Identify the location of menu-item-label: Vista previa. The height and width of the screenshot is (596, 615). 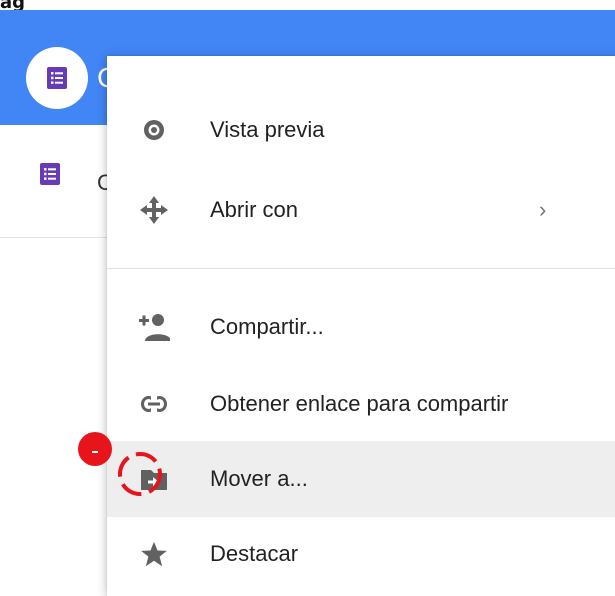
(267, 129).